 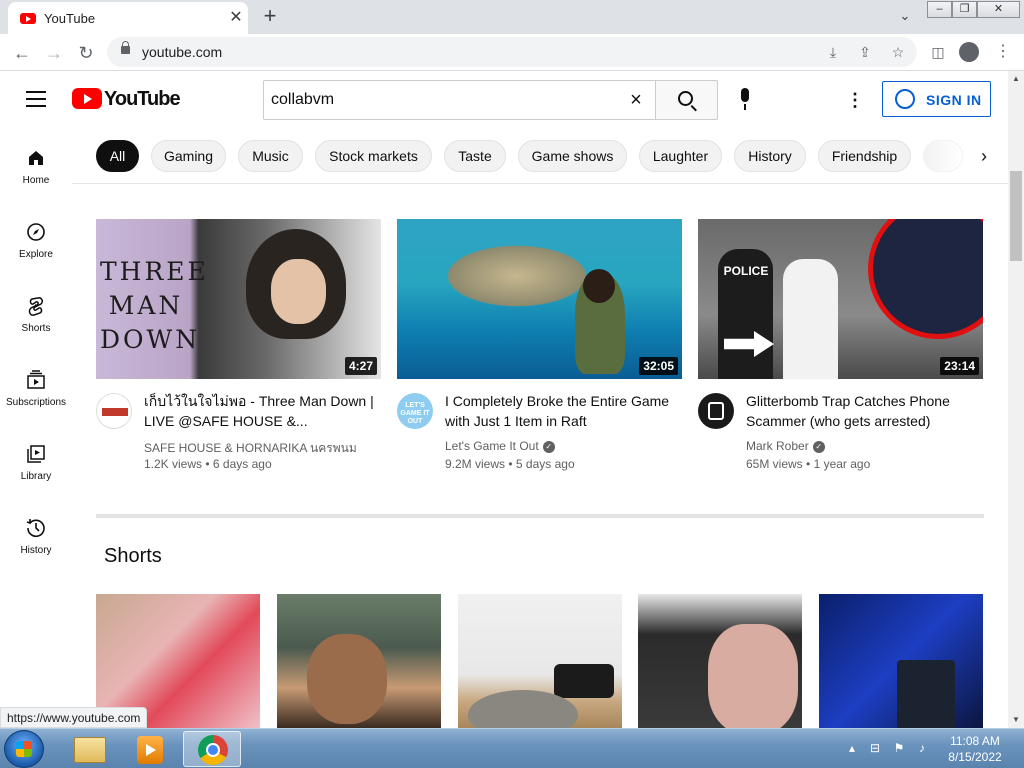 What do you see at coordinates (36, 540) in the screenshot?
I see `sidebar-item-history: History` at bounding box center [36, 540].